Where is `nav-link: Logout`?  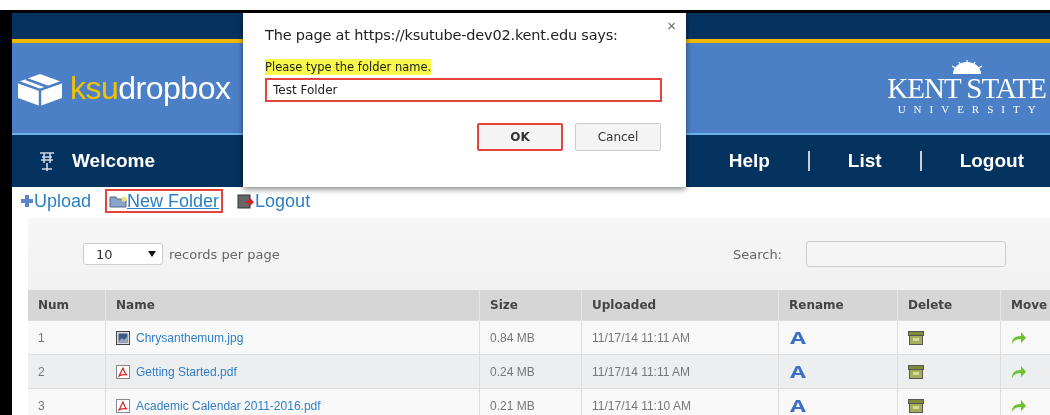 nav-link: Logout is located at coordinates (991, 161).